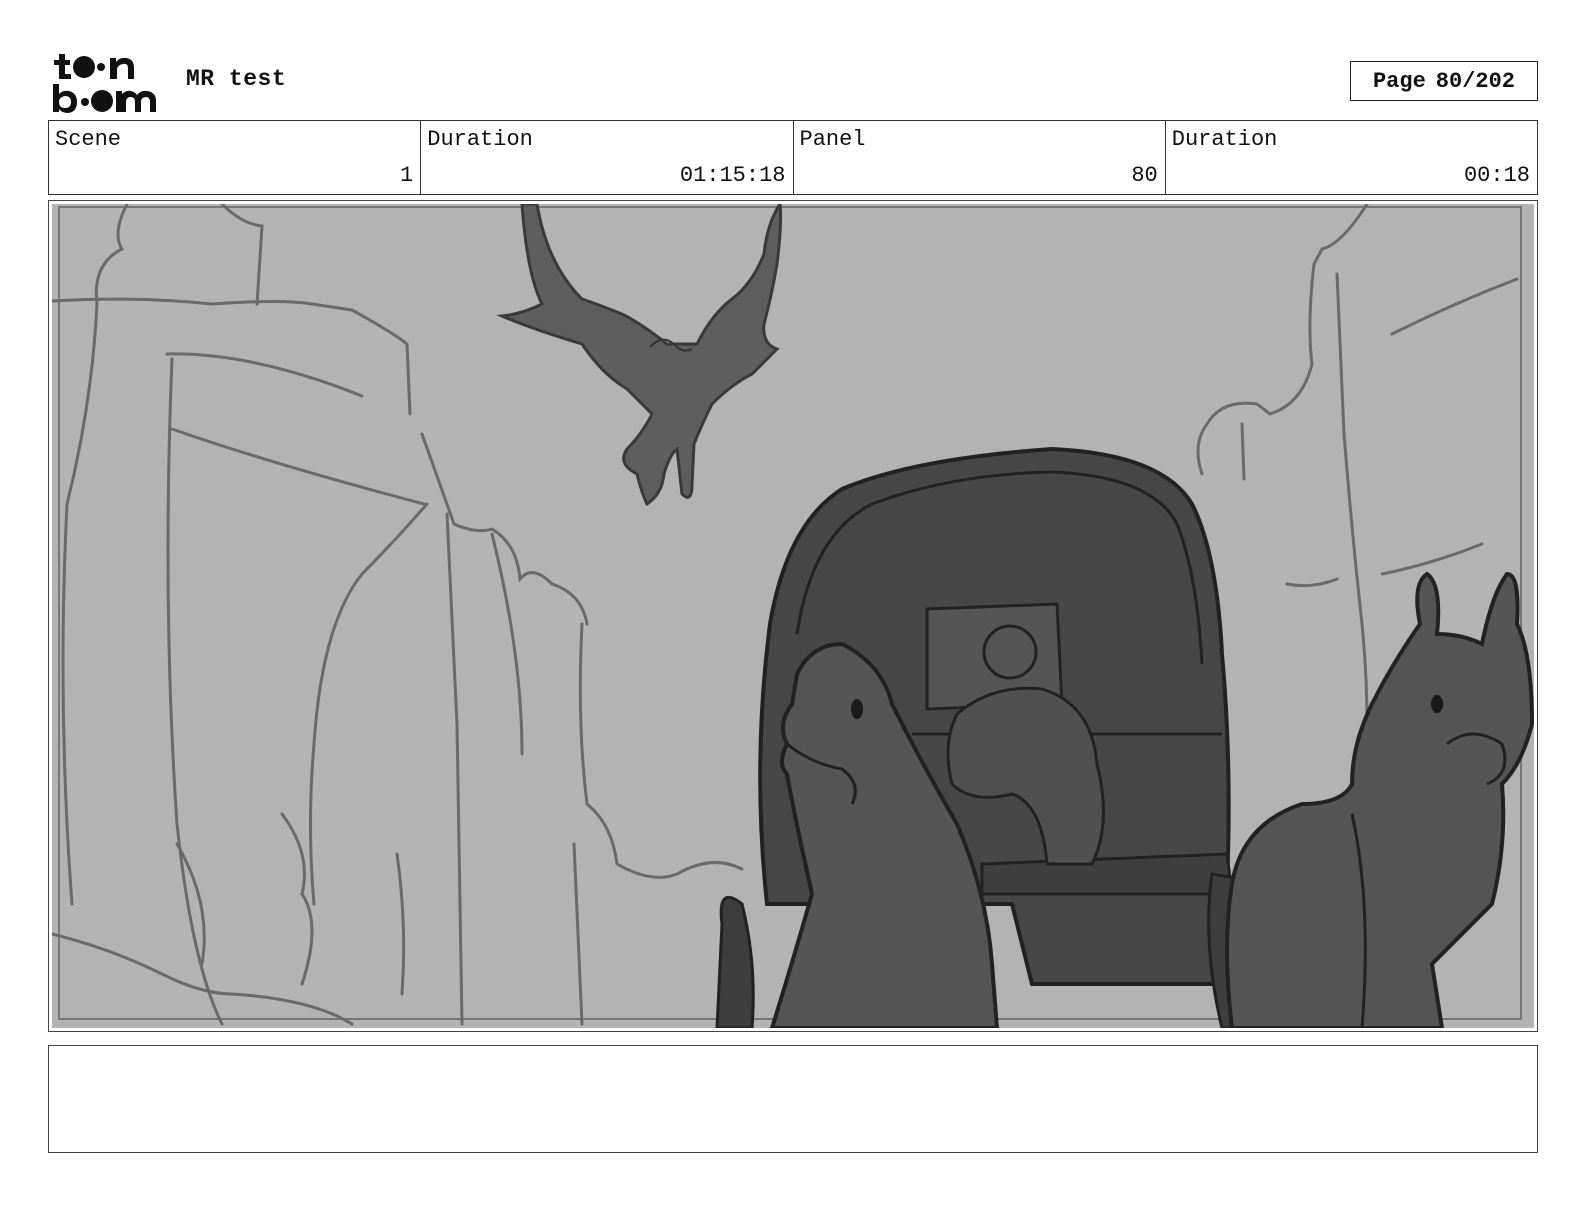  What do you see at coordinates (607, 157) in the screenshot?
I see `scene-duration-cell: Duration 01:15:18` at bounding box center [607, 157].